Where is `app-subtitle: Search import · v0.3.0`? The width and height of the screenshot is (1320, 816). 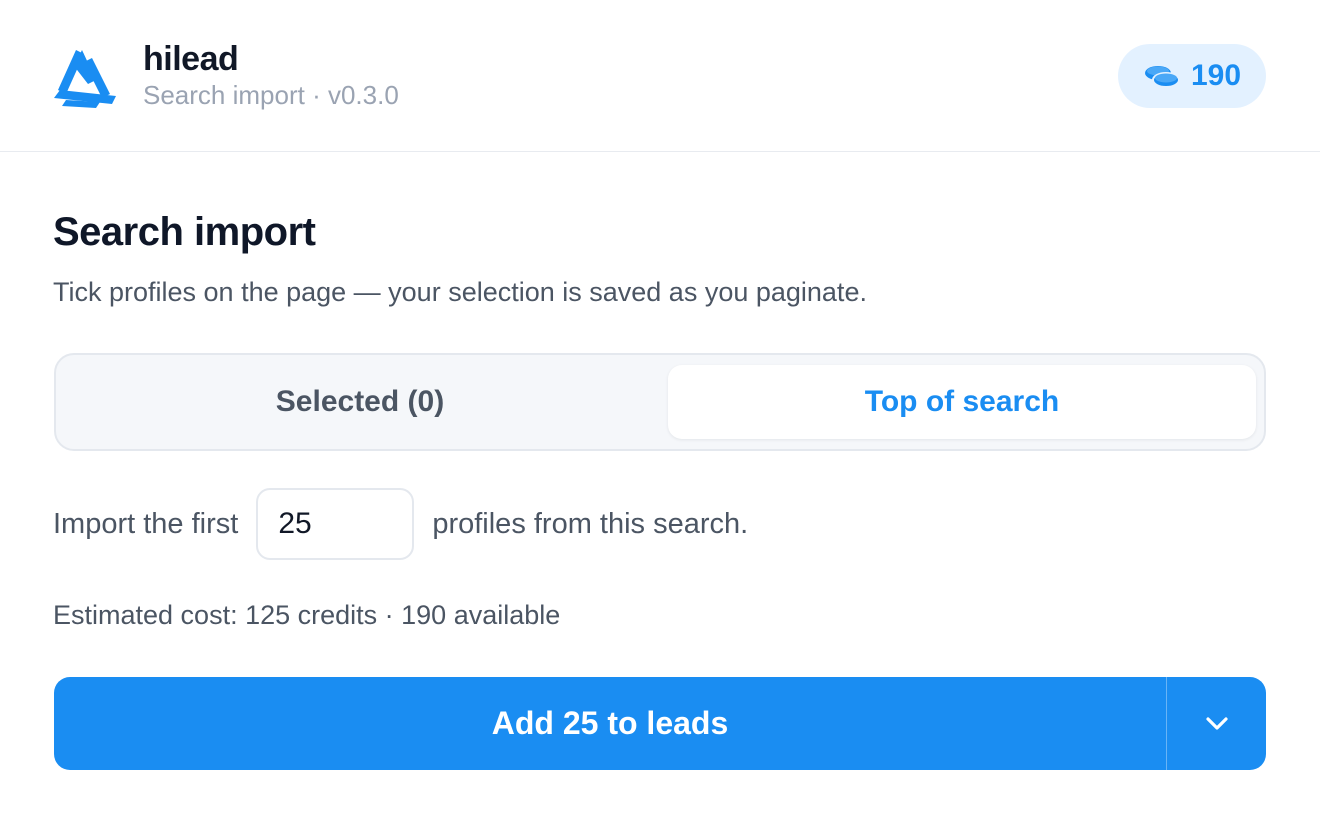 app-subtitle: Search import · v0.3.0 is located at coordinates (271, 95).